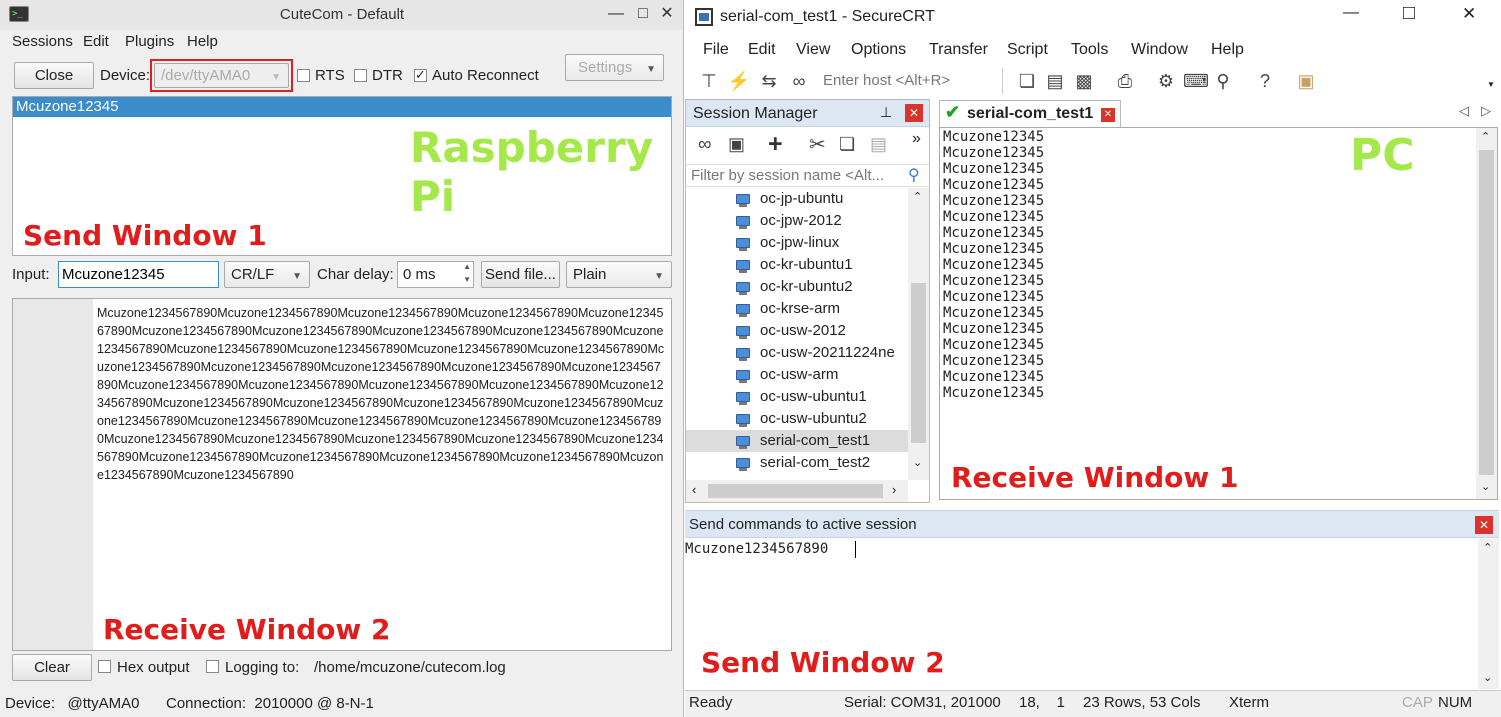 The width and height of the screenshot is (1501, 717). I want to click on close-tab-icon: ✕, so click(1108, 115).